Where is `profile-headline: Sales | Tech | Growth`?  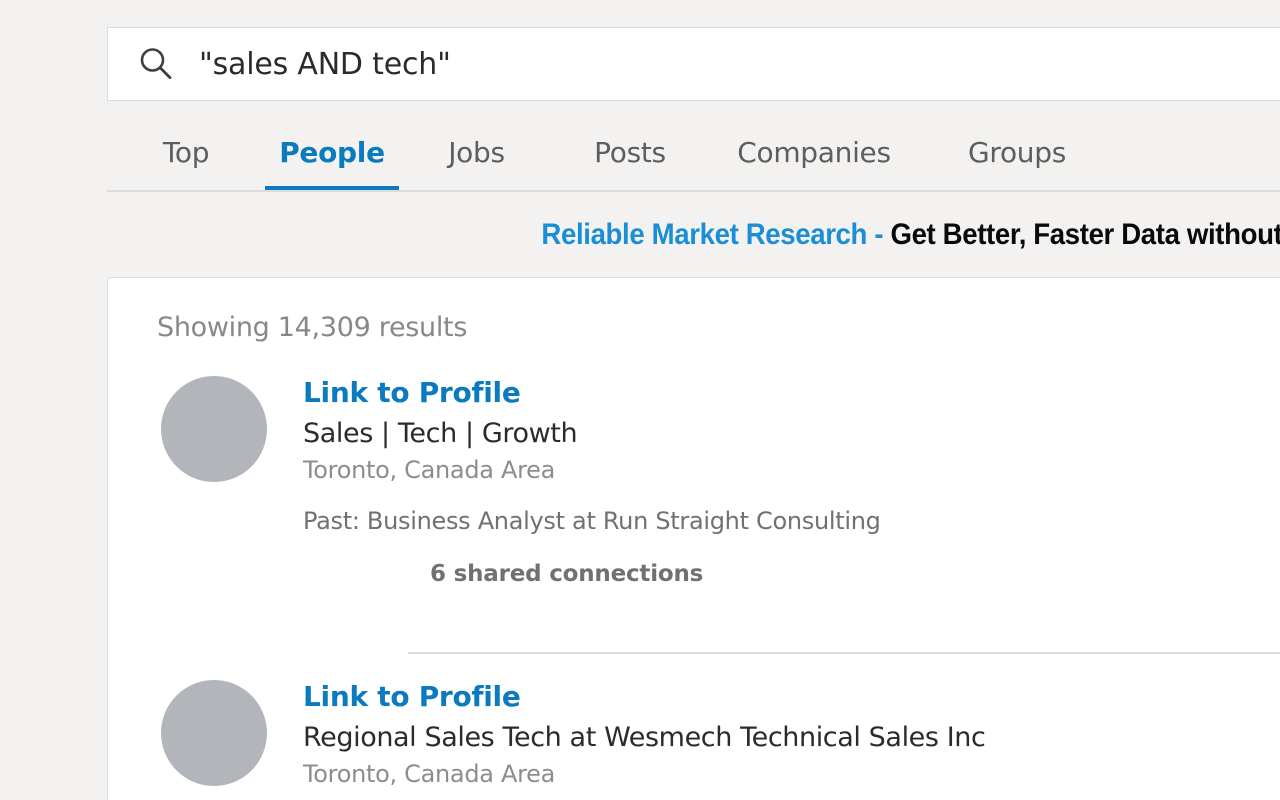 profile-headline: Sales | Tech | Growth is located at coordinates (440, 433).